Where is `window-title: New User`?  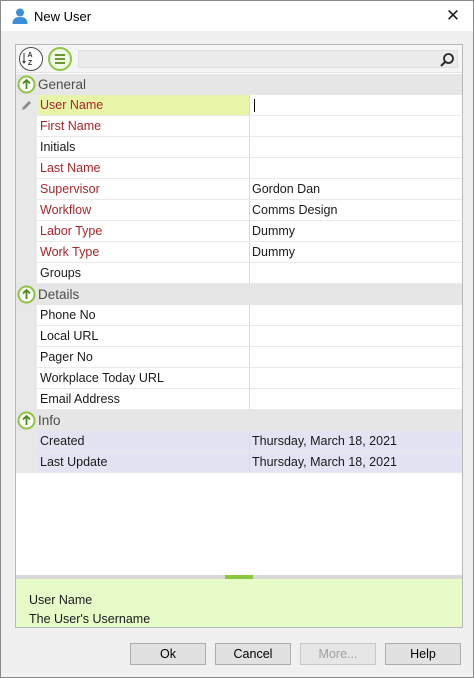
window-title: New User is located at coordinates (63, 16).